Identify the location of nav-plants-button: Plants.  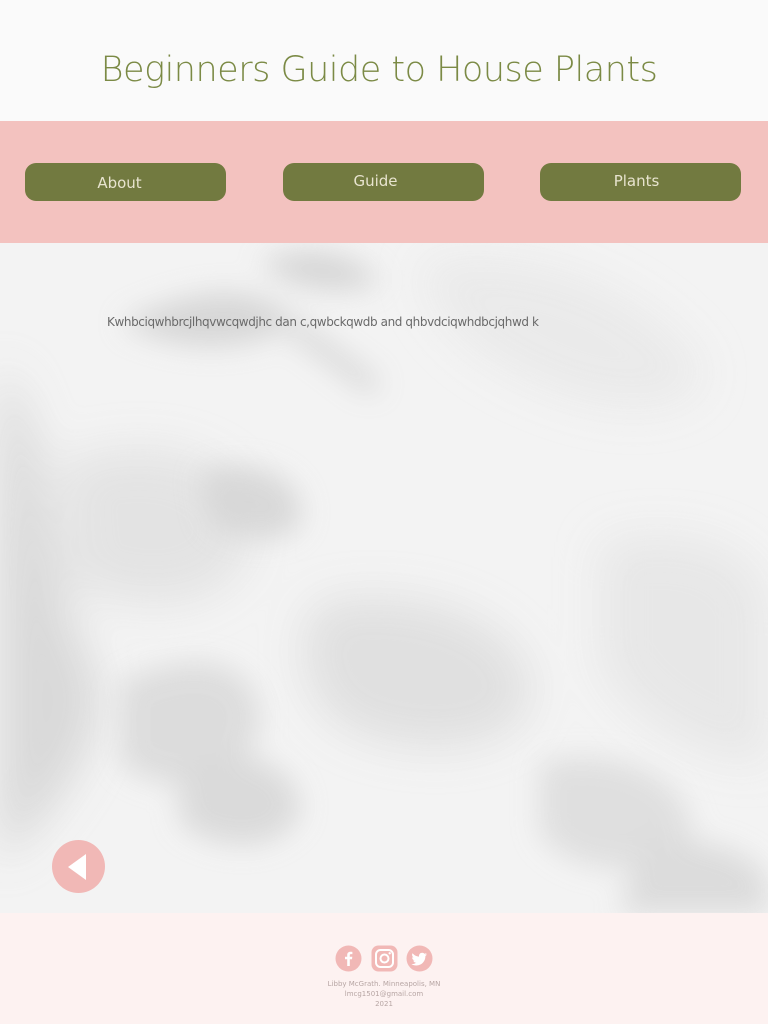
(640, 182).